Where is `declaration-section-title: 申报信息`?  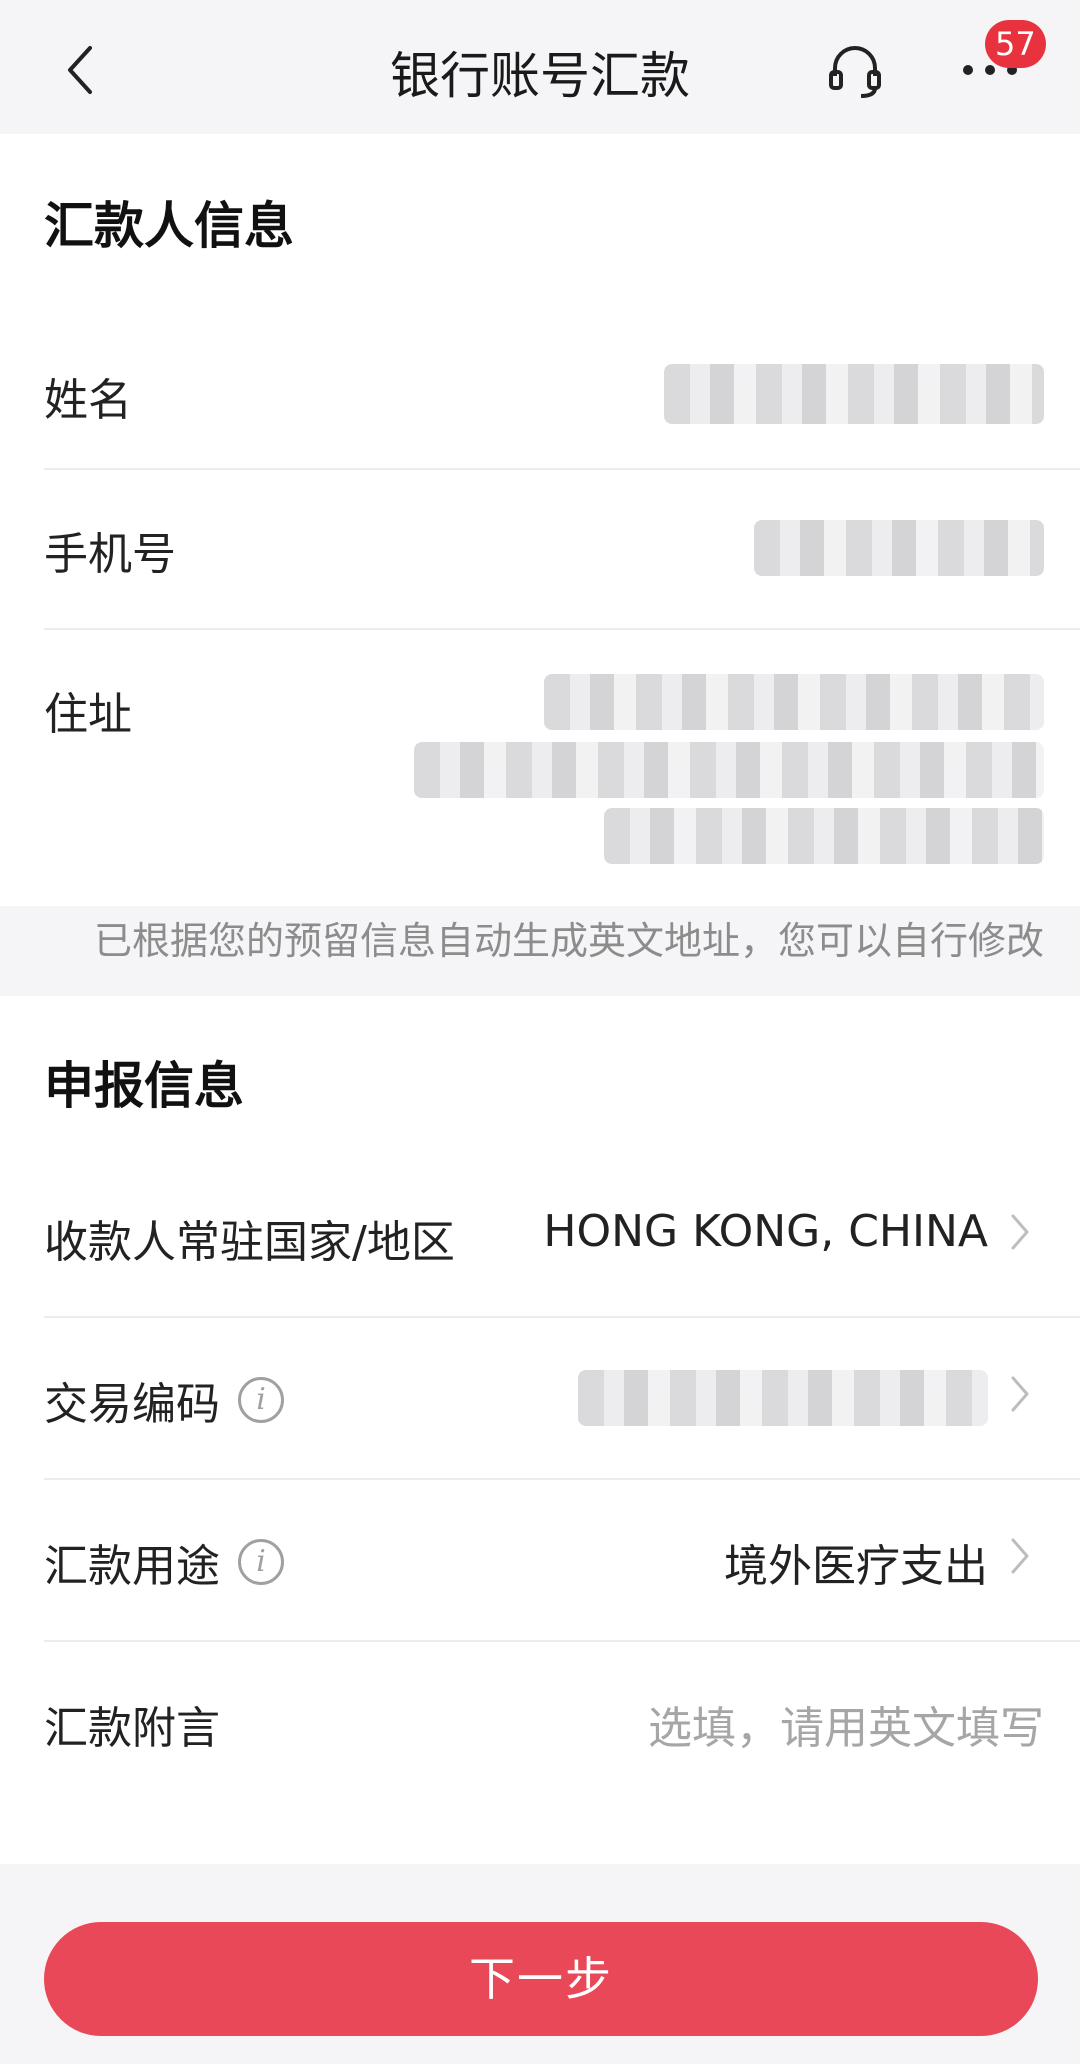
declaration-section-title: 申报信息 is located at coordinates (144, 1086).